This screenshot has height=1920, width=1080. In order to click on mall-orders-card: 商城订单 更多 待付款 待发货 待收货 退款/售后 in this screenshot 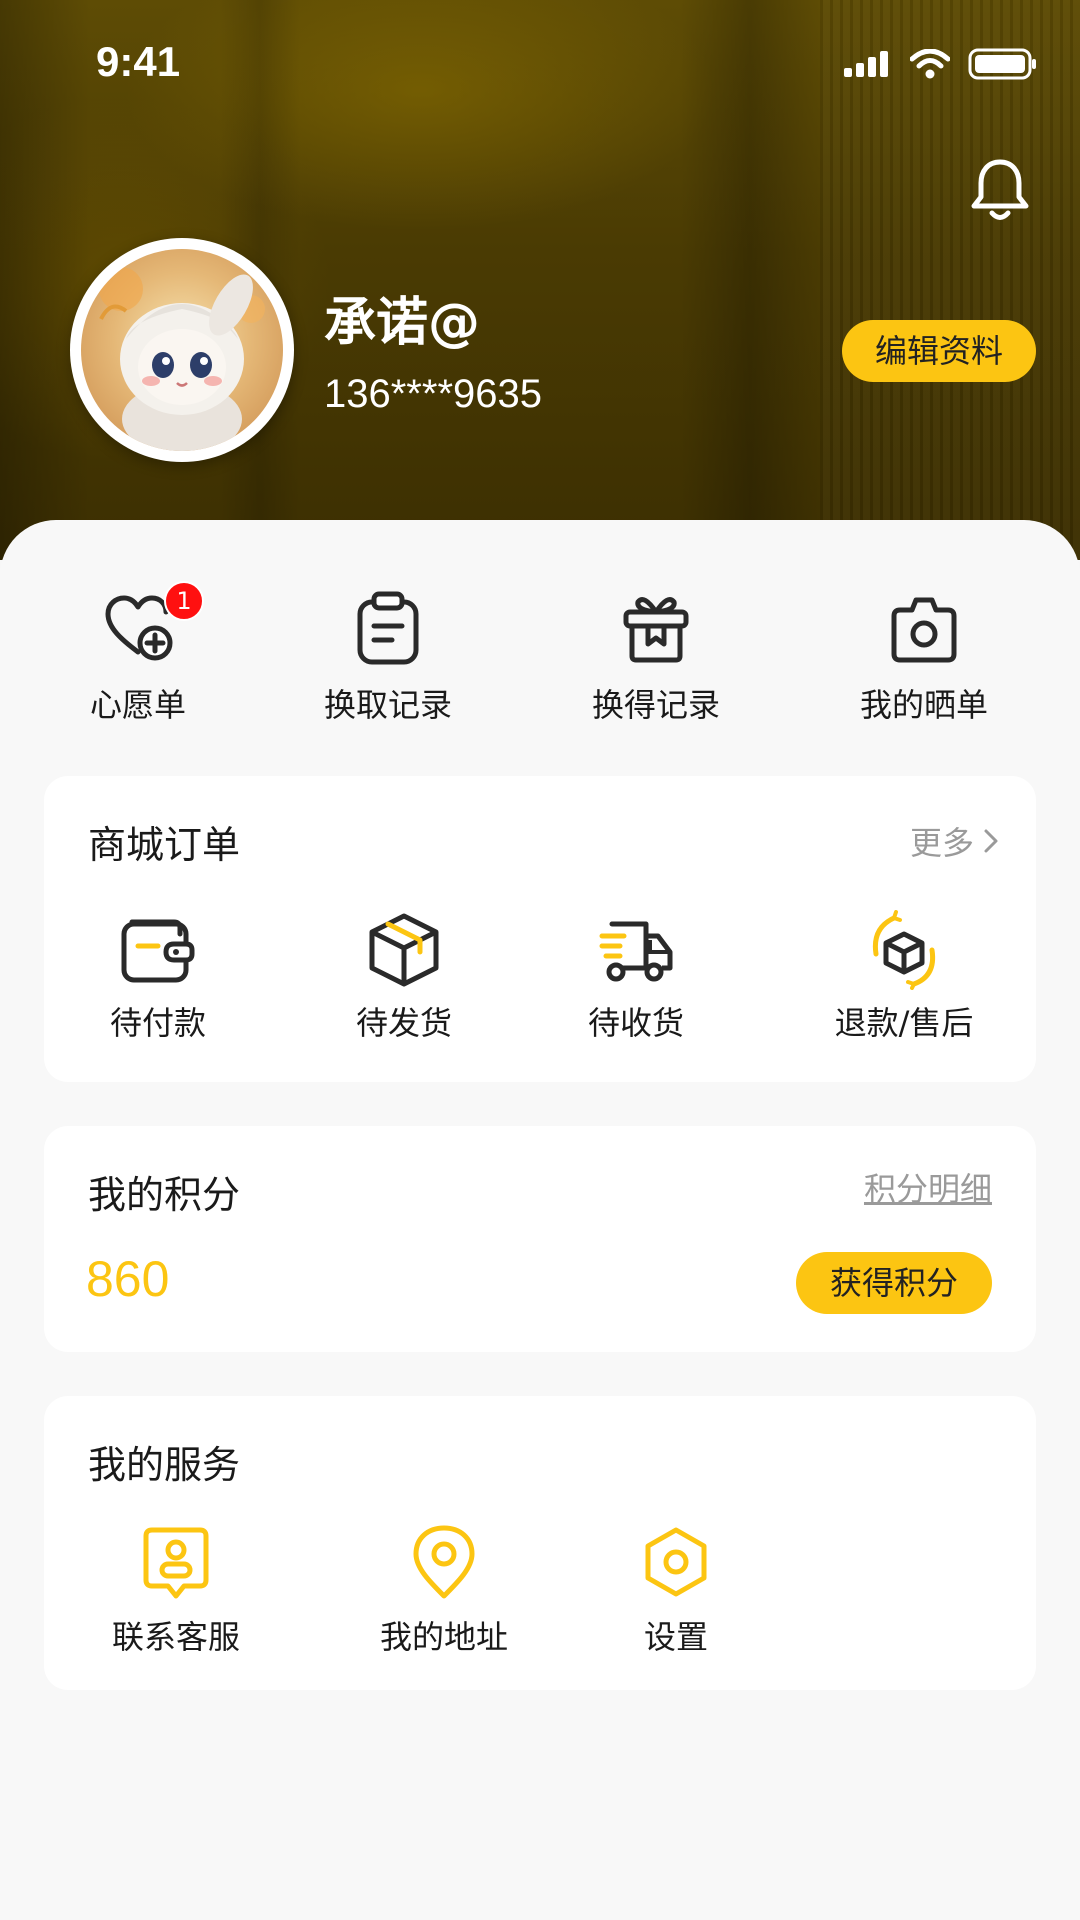, I will do `click(540, 929)`.